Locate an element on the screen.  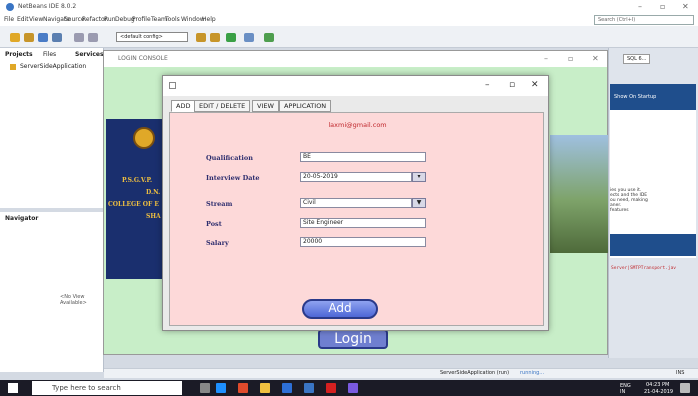
show-on-startup-label: Show On Startup is located at coordinates (635, 97).